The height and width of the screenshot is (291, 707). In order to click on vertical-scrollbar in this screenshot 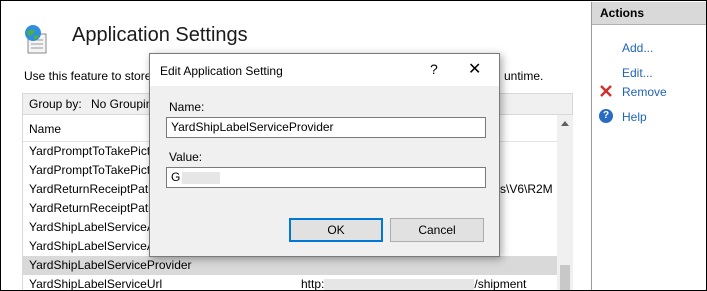, I will do `click(565, 202)`.